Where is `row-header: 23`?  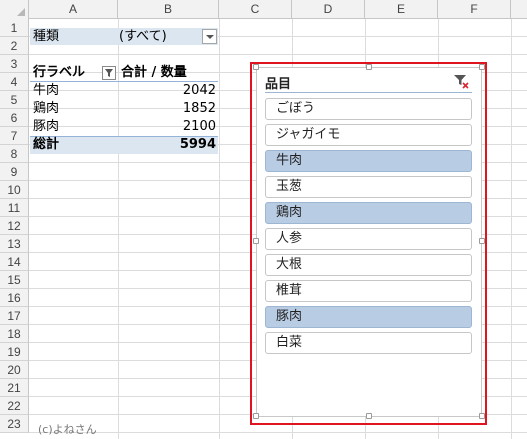 row-header: 23 is located at coordinates (14, 424).